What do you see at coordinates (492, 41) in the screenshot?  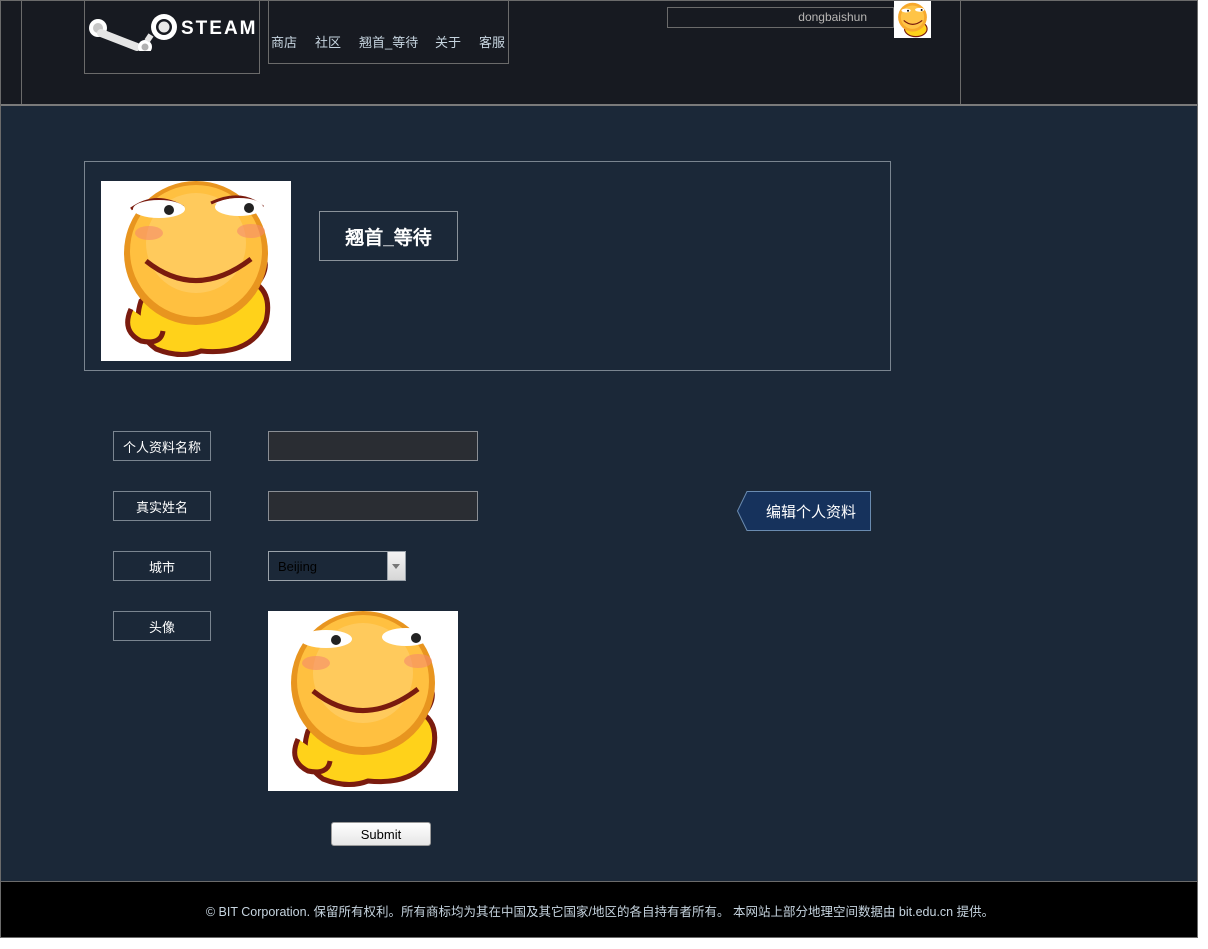 I see `nav-support: 客服` at bounding box center [492, 41].